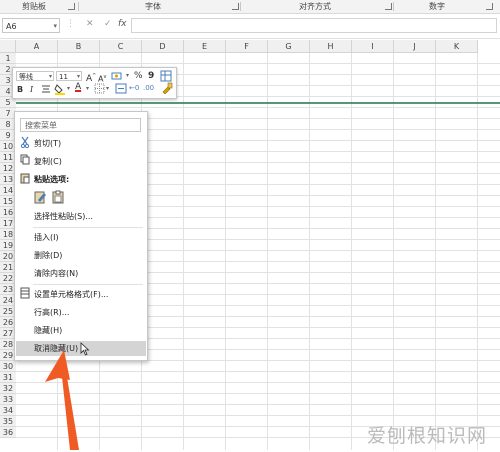 This screenshot has height=452, width=500. What do you see at coordinates (250, 7) in the screenshot?
I see `ribbon-group-bar: 剪贴板 字体 对齐方式 数字` at bounding box center [250, 7].